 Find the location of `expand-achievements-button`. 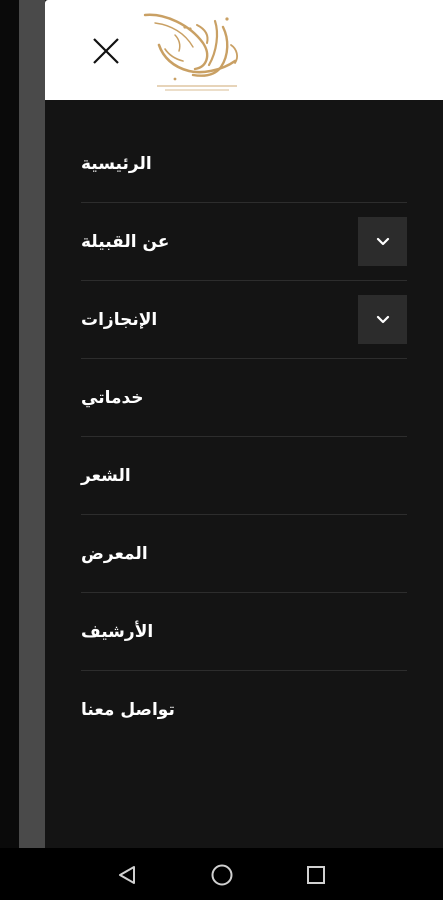

expand-achievements-button is located at coordinates (382, 319).